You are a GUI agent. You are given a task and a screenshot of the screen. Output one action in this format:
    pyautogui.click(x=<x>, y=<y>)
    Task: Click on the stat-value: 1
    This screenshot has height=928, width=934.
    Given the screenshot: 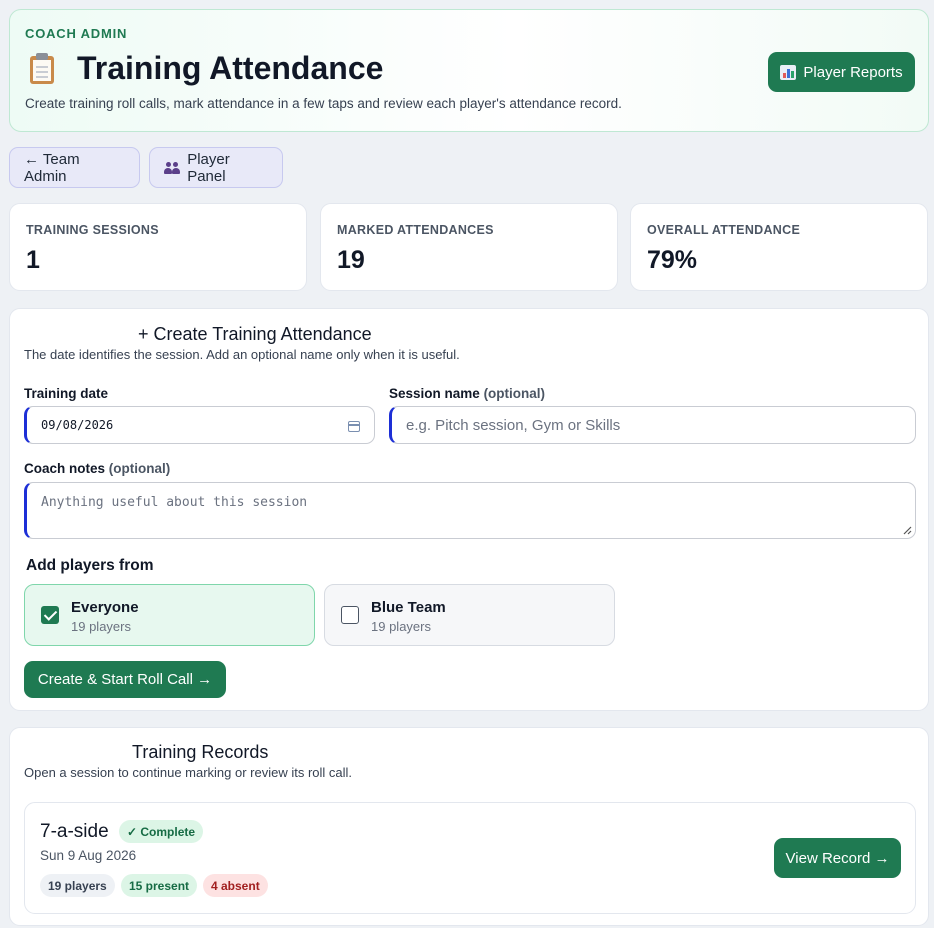 What is the action you would take?
    pyautogui.click(x=33, y=260)
    